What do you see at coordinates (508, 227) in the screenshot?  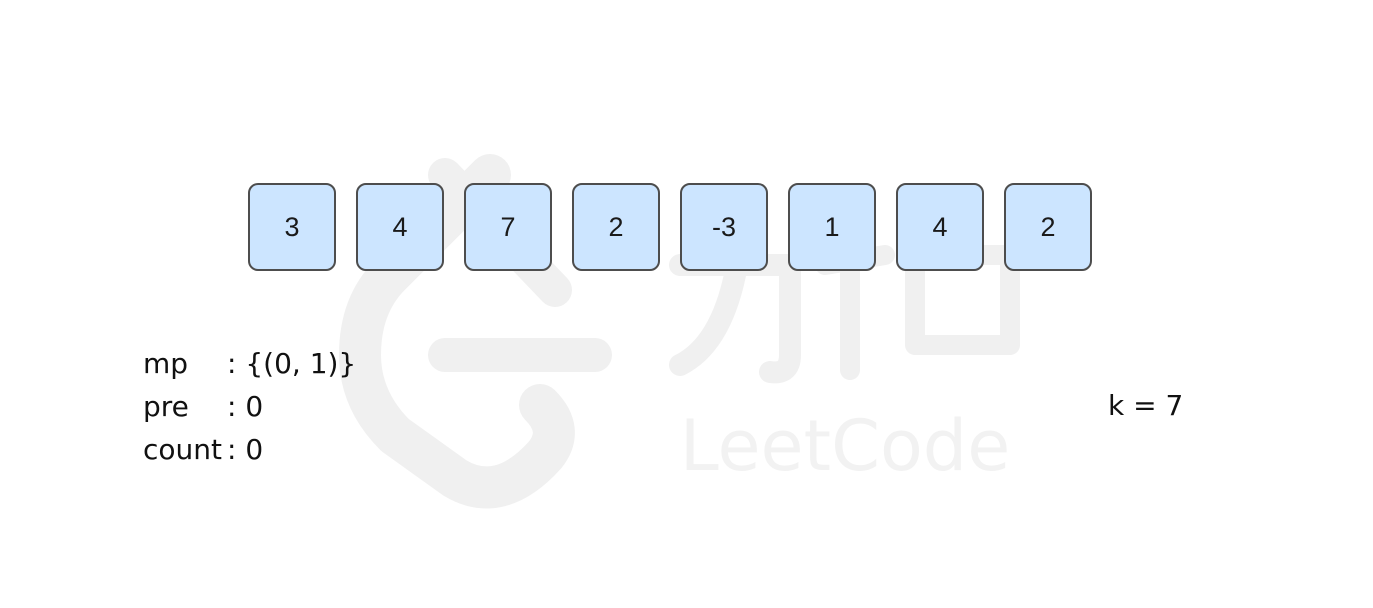 I see `array-cell: 7` at bounding box center [508, 227].